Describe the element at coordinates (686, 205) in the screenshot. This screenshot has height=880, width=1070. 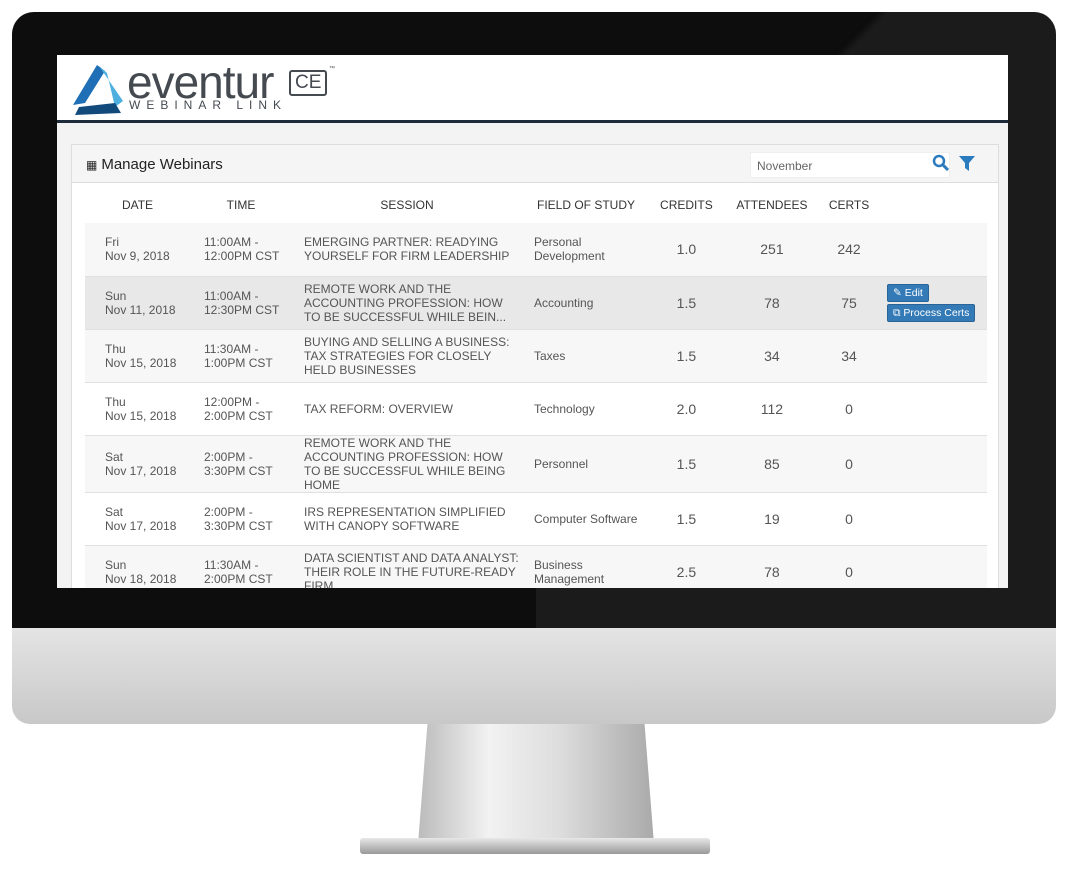
I see `col-credits: CREDITS` at that location.